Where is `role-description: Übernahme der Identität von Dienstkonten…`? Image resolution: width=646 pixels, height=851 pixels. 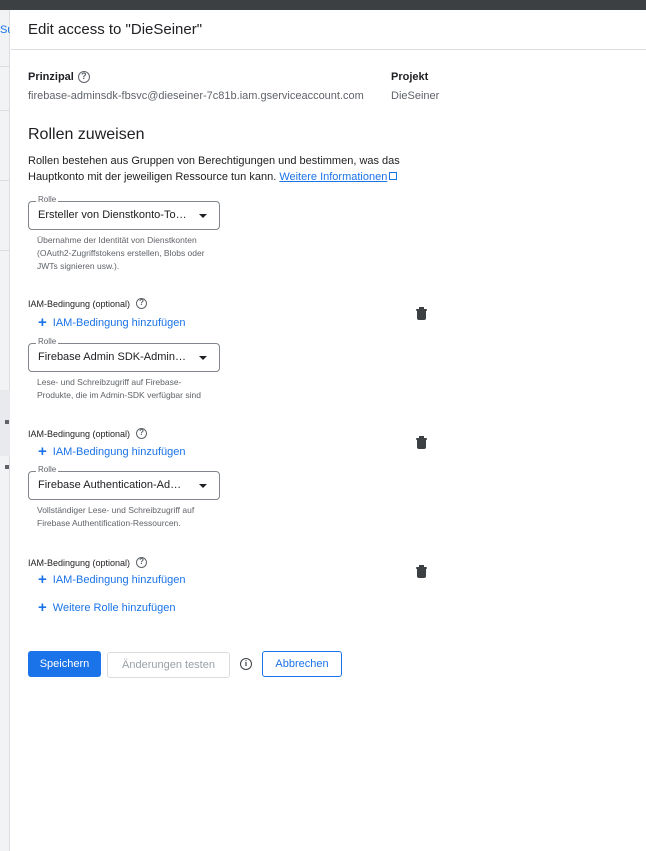
role-description: Übernahme der Identität von Dienstkonten… is located at coordinates (121, 253).